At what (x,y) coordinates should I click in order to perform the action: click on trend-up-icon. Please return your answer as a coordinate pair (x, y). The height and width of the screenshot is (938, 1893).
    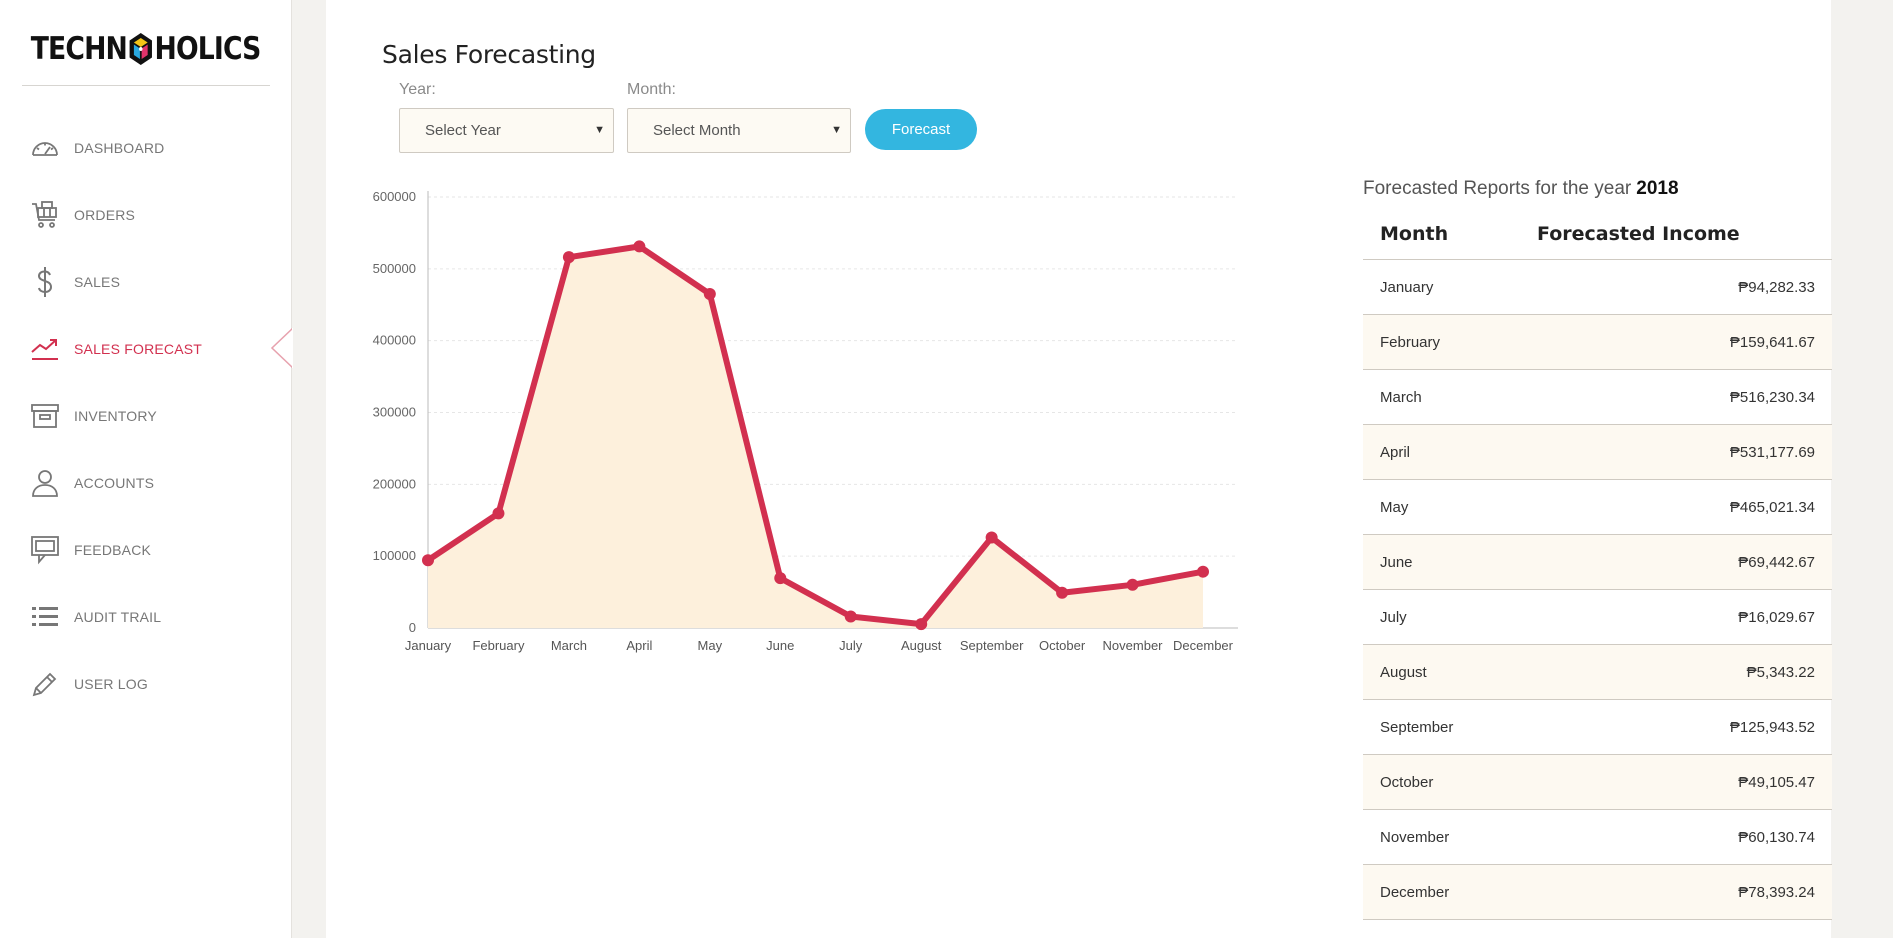
    Looking at the image, I should click on (45, 349).